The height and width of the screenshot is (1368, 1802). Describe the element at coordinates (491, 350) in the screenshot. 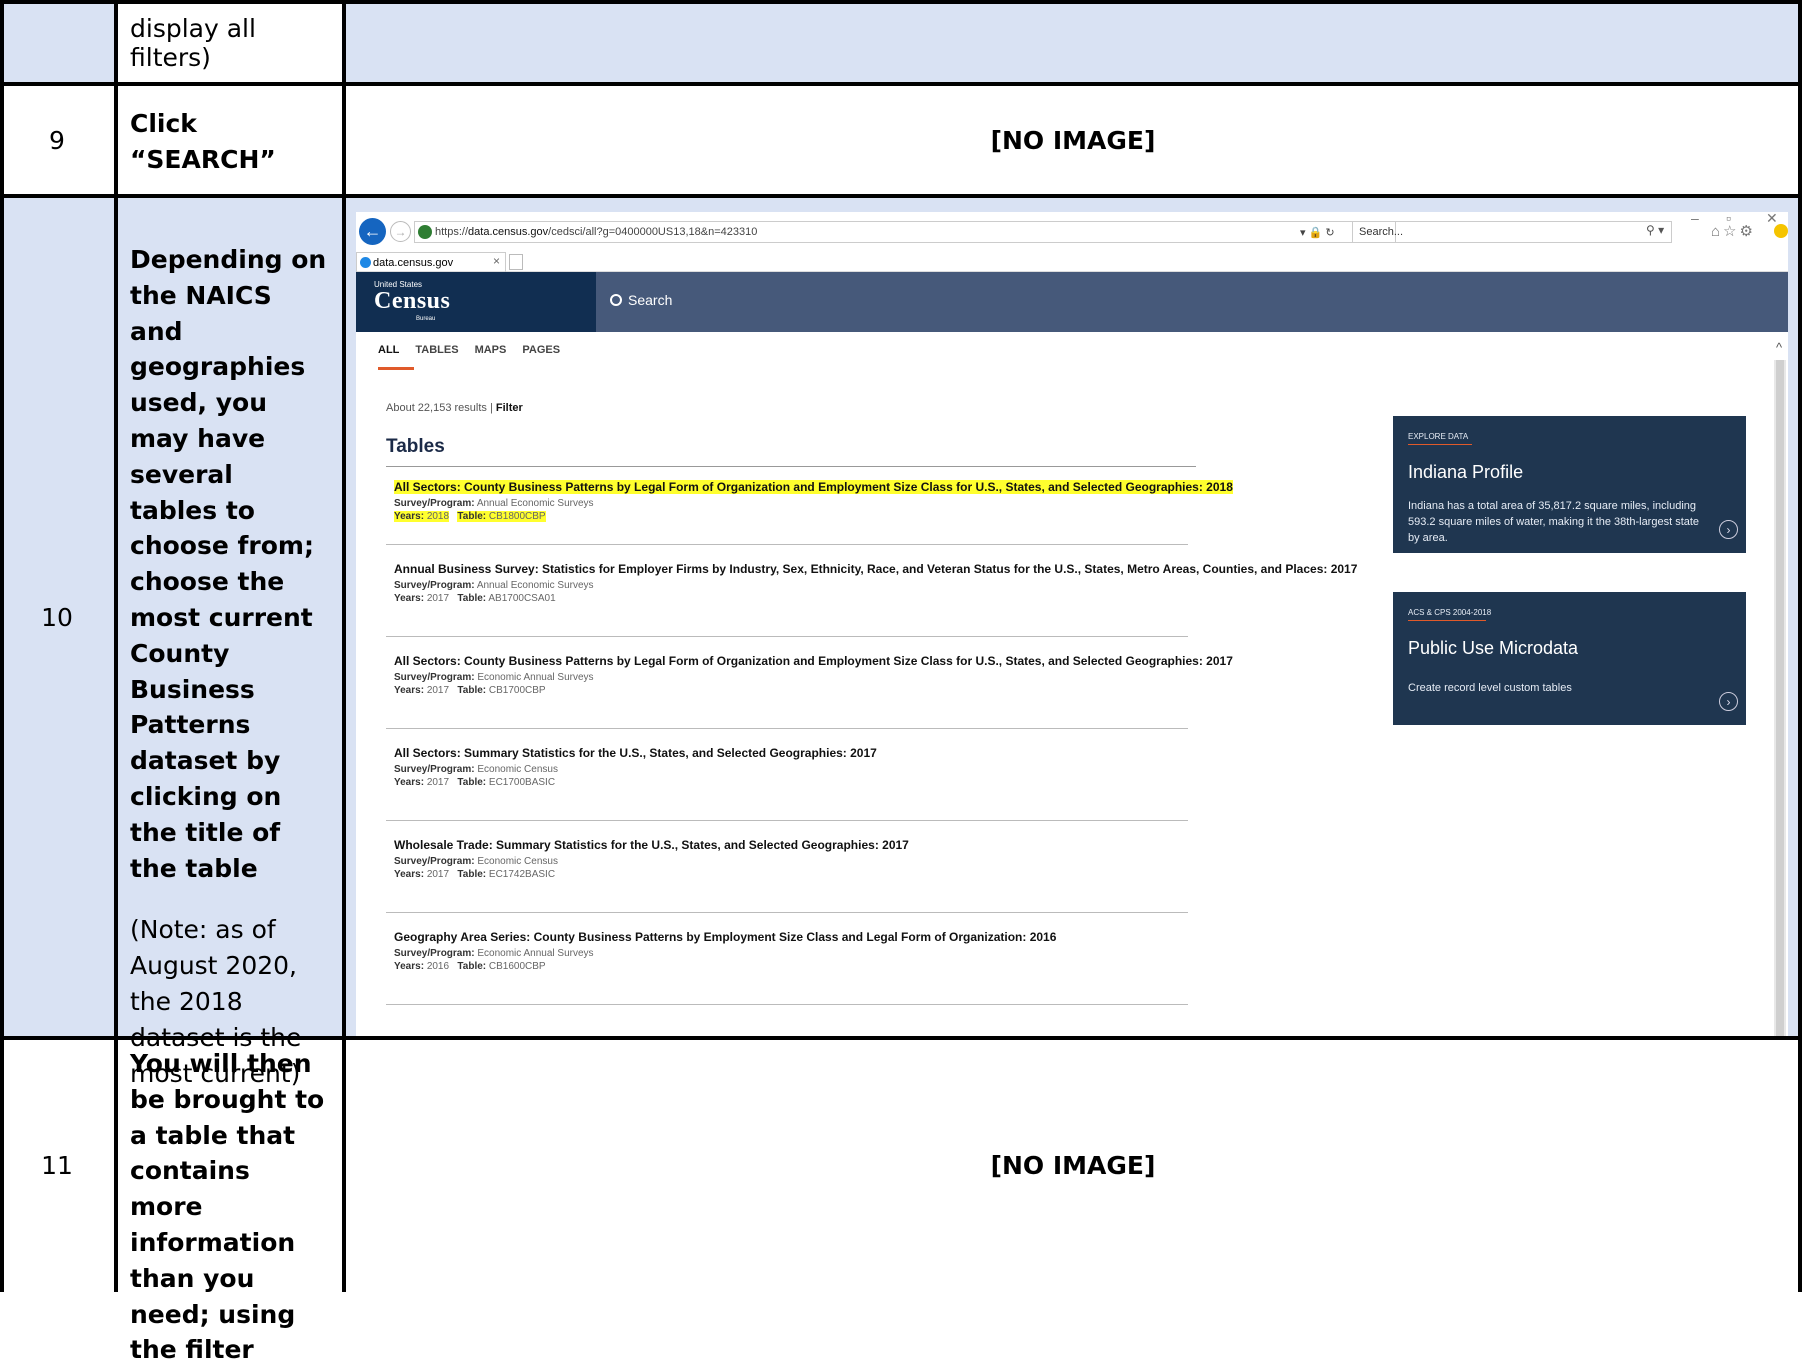

I see `tab-maps: MAPS` at that location.